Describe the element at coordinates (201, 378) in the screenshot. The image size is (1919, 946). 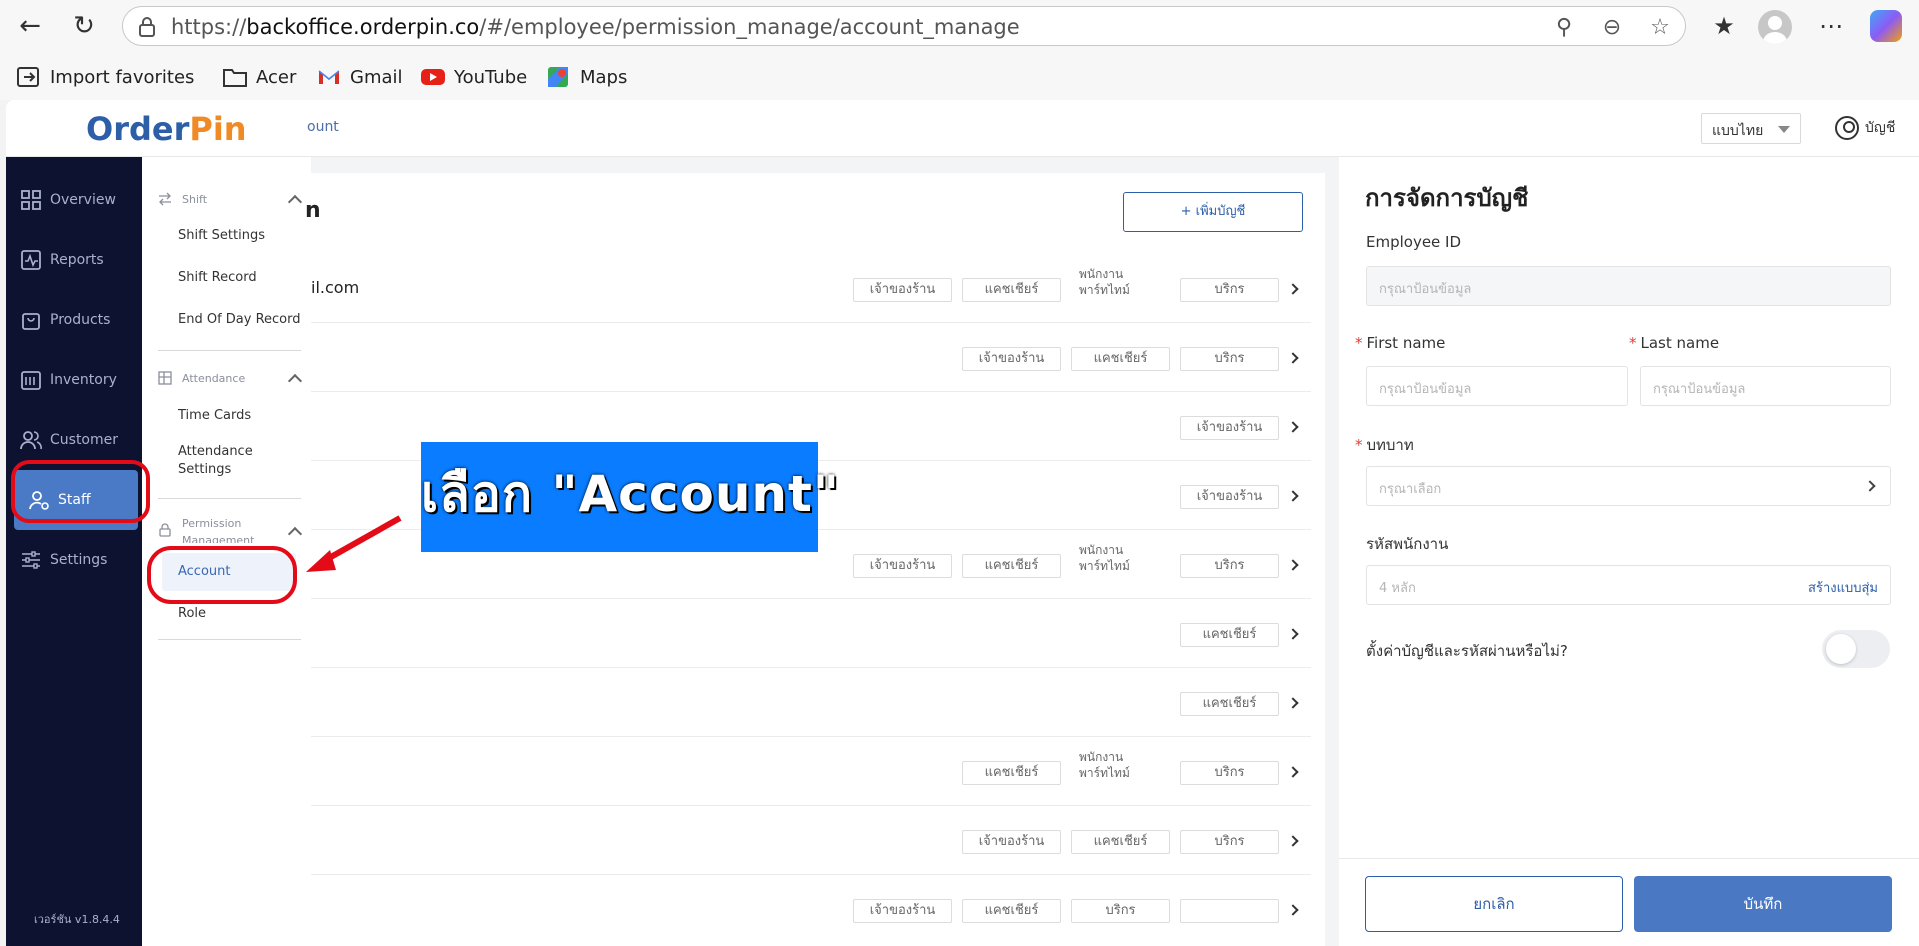
I see `submenu-header-attendance: Attendance` at that location.